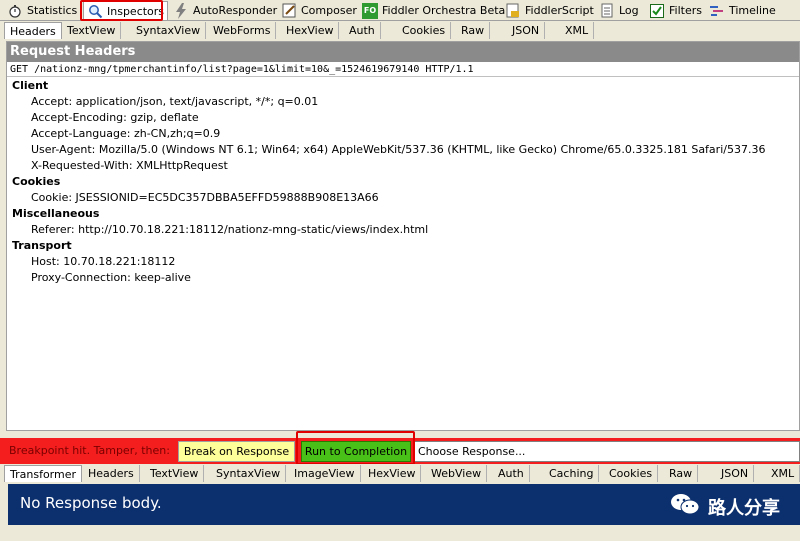 This screenshot has height=541, width=800. I want to click on timeline-icon, so click(717, 11).